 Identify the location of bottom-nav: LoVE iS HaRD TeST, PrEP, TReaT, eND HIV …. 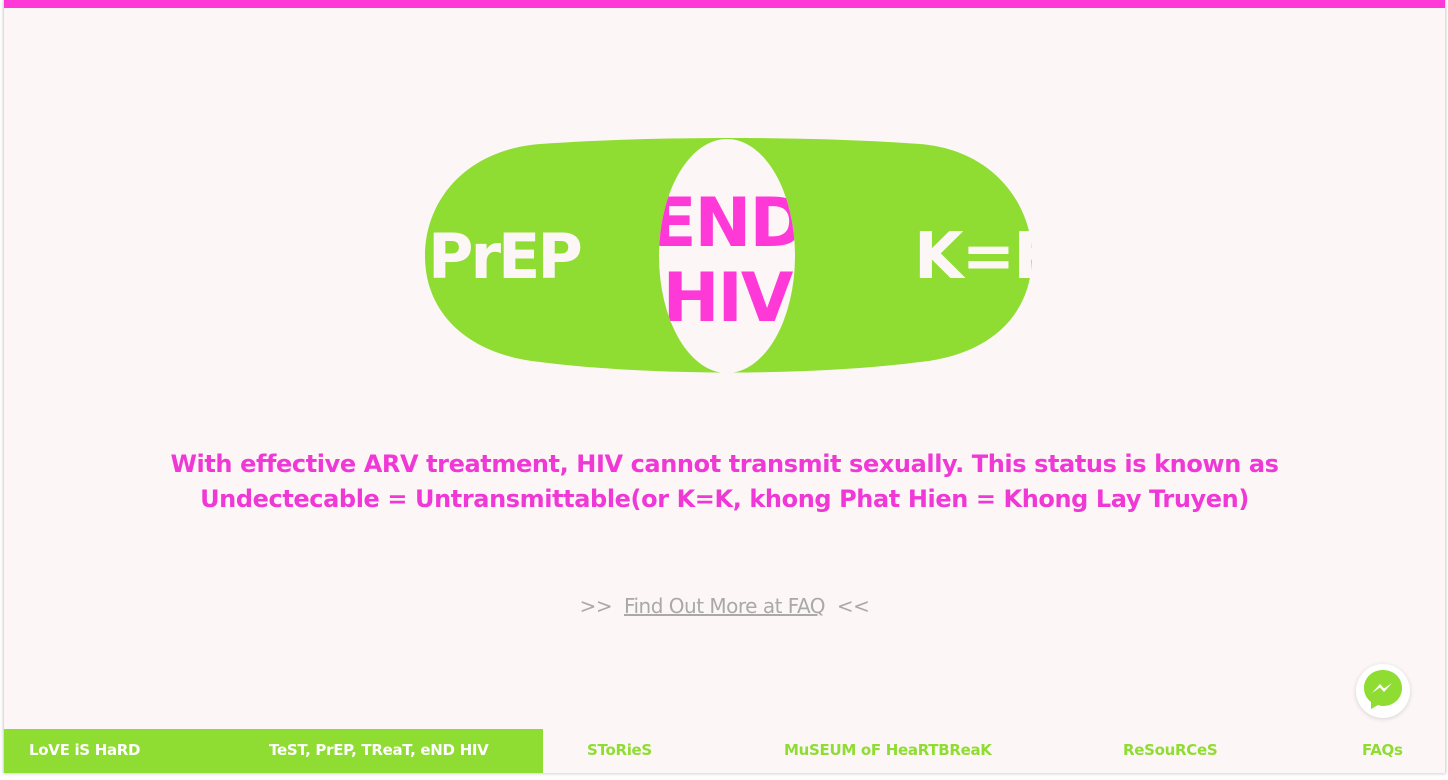
(724, 751).